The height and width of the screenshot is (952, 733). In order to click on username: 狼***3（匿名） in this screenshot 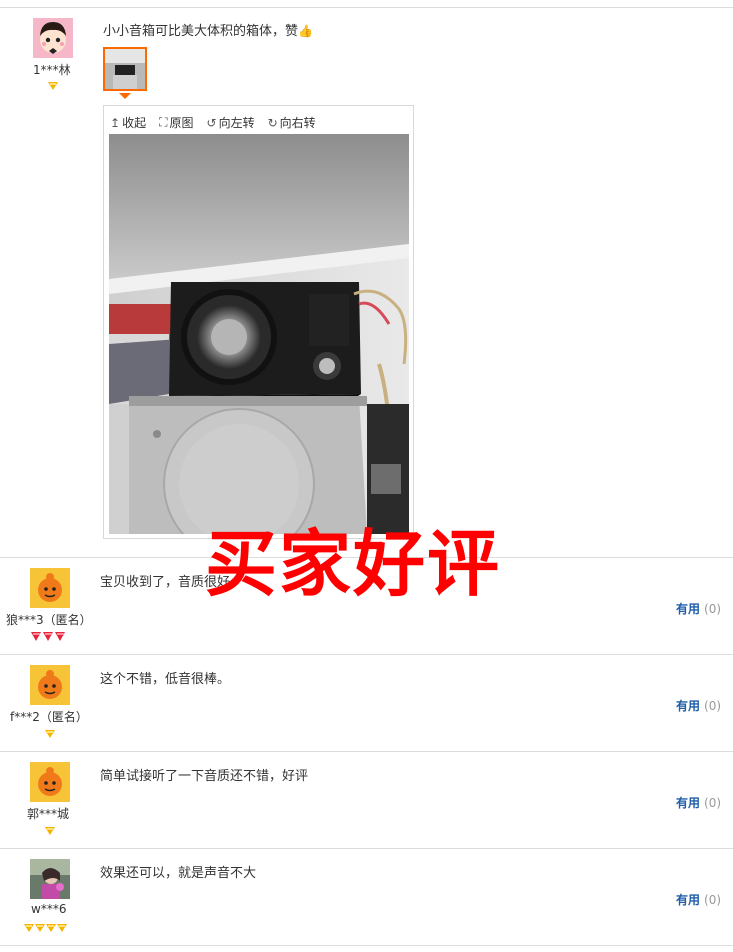, I will do `click(49, 620)`.